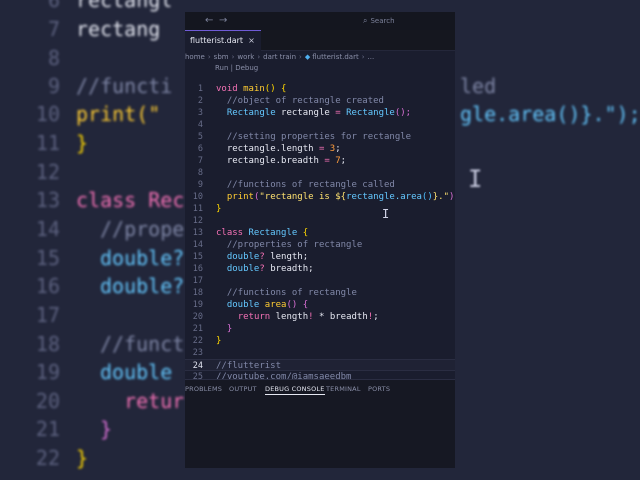  Describe the element at coordinates (207, 209) in the screenshot. I see `code-line: 11}` at that location.